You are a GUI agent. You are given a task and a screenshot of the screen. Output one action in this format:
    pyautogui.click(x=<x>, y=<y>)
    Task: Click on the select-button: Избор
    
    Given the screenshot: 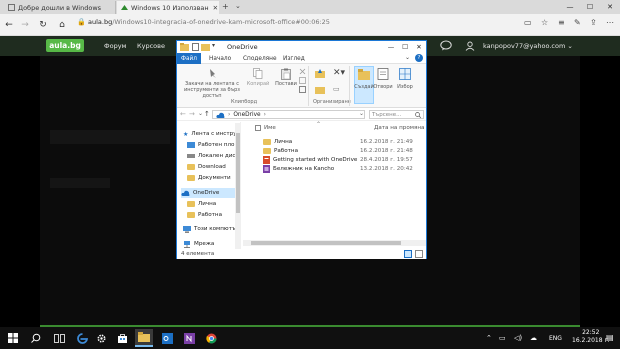 What is the action you would take?
    pyautogui.click(x=405, y=87)
    